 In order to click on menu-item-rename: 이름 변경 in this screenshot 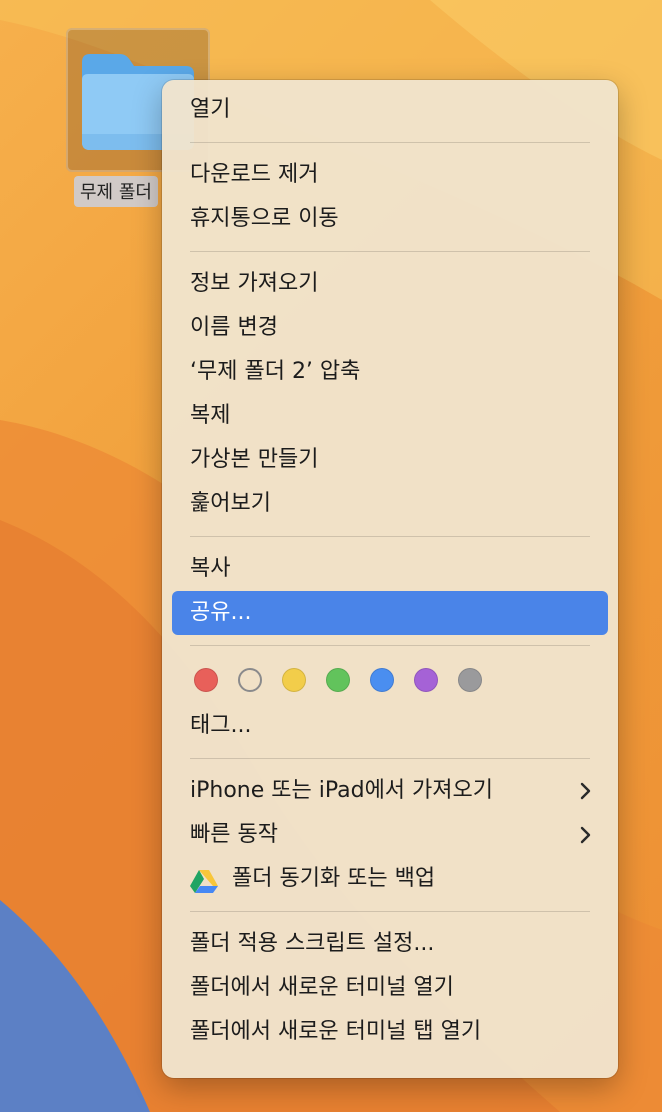, I will do `click(390, 328)`.